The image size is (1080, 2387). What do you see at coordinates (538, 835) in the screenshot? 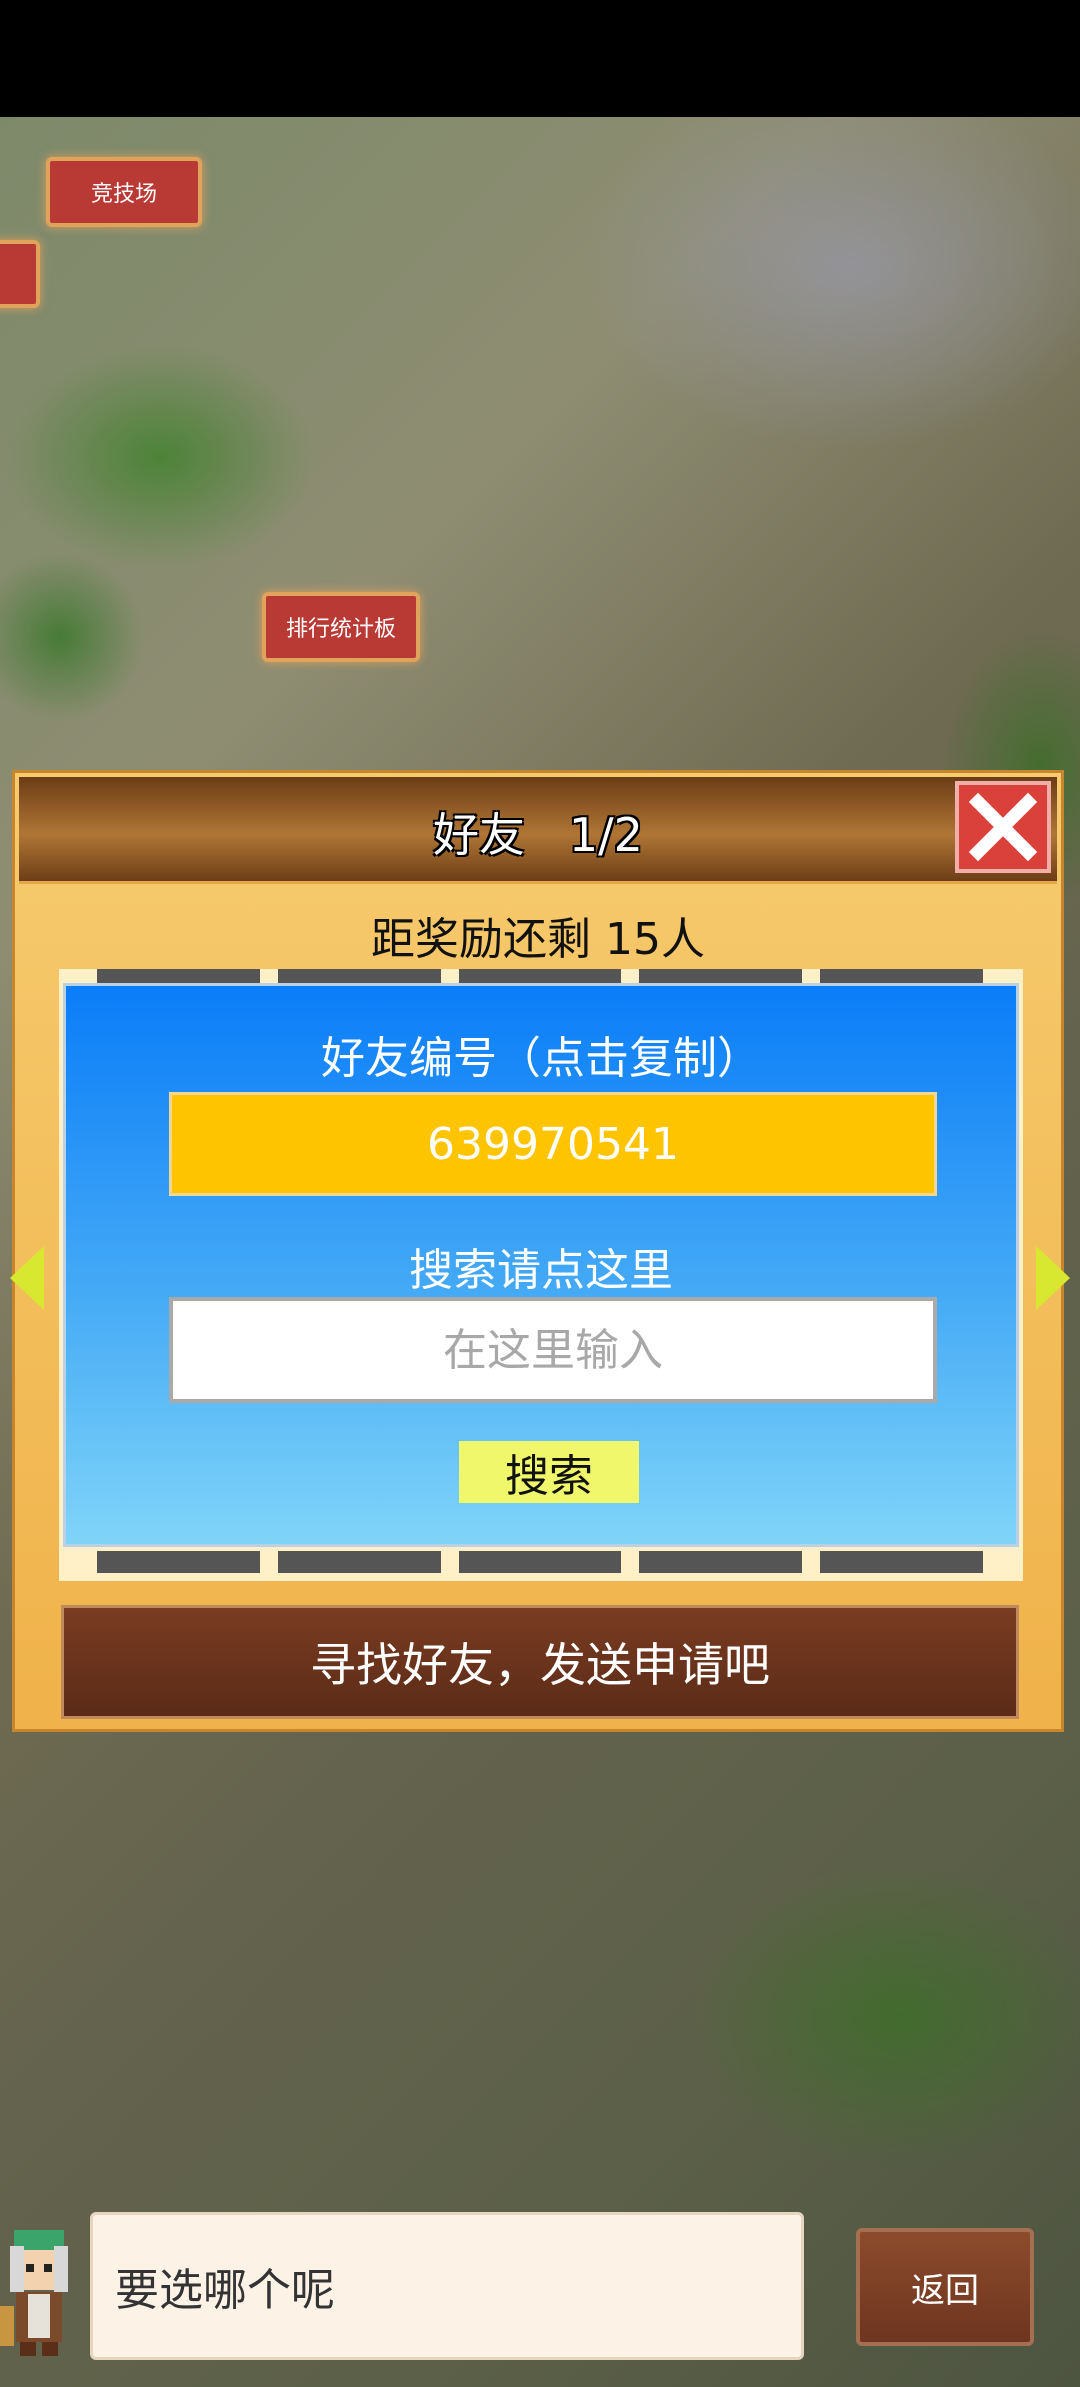
I see `dialog-title: 好友 1/2` at bounding box center [538, 835].